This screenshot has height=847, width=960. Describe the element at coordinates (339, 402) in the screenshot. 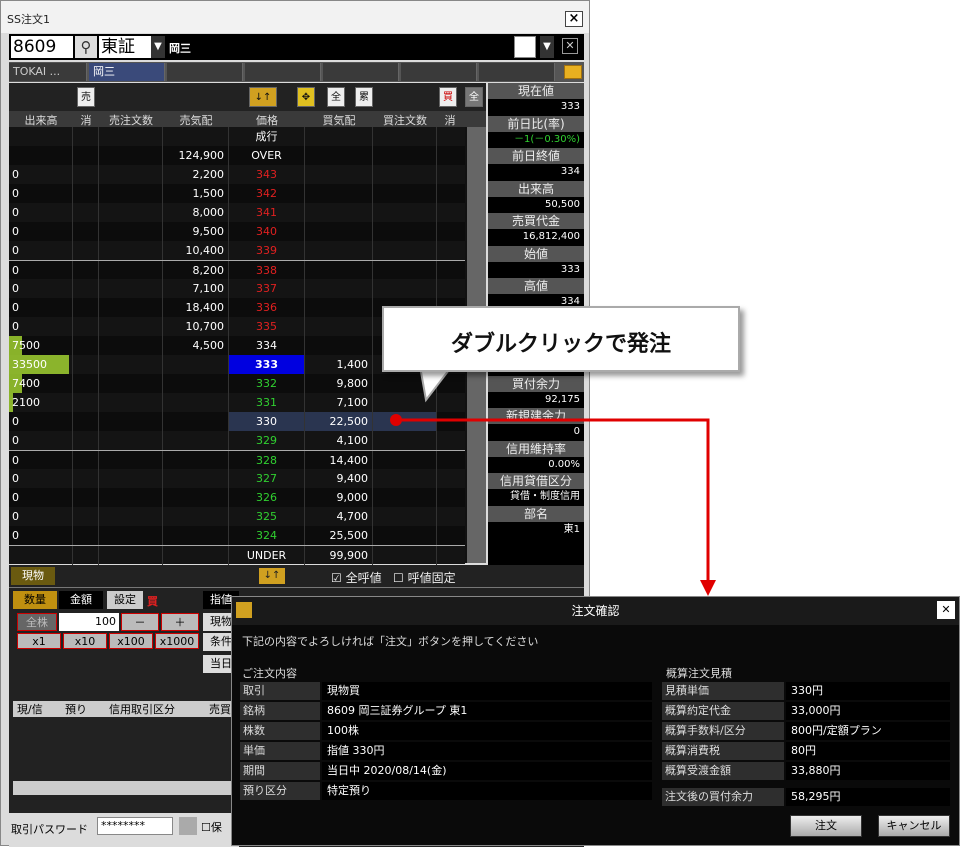

I see `bid-cell: 7,100` at that location.